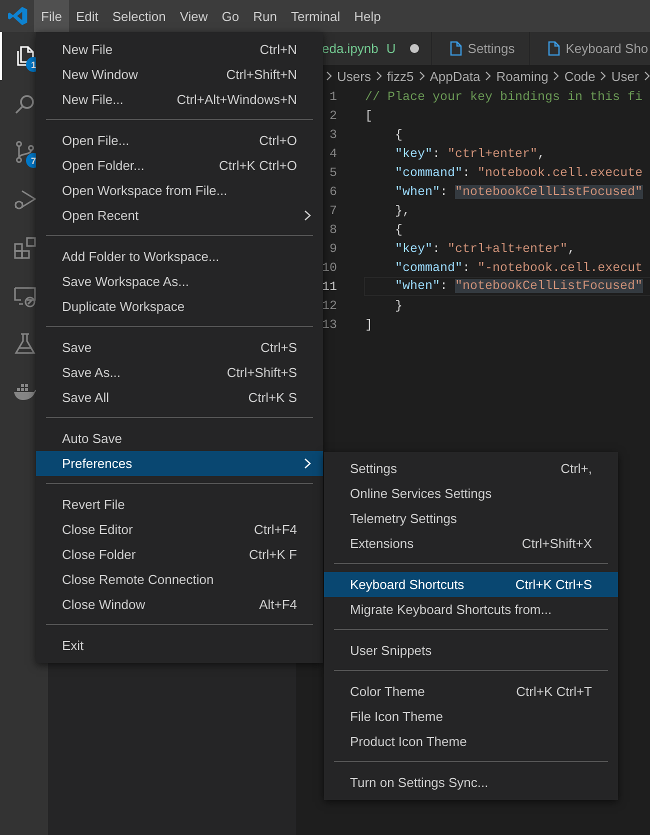 Image resolution: width=650 pixels, height=835 pixels. I want to click on line-number: 12, so click(329, 305).